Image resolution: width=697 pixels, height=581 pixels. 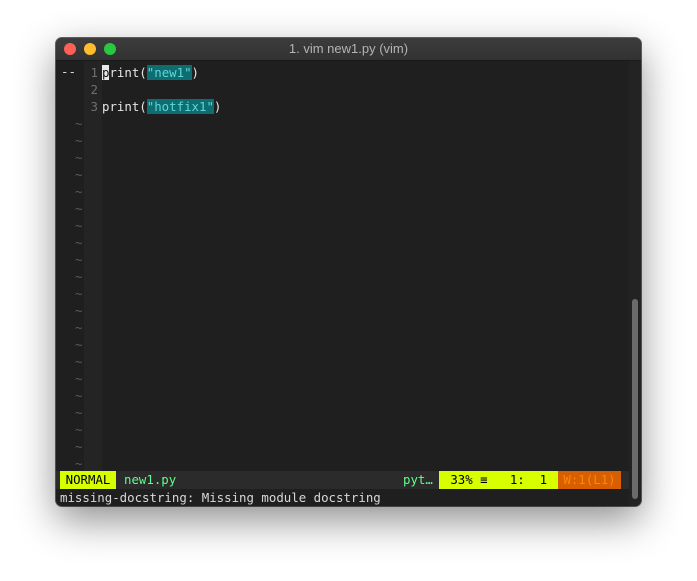 What do you see at coordinates (342, 480) in the screenshot?
I see `vim-statusline: NORMAL new1.py pyt… 33% ≡ 1: 1 W:1(L1)` at bounding box center [342, 480].